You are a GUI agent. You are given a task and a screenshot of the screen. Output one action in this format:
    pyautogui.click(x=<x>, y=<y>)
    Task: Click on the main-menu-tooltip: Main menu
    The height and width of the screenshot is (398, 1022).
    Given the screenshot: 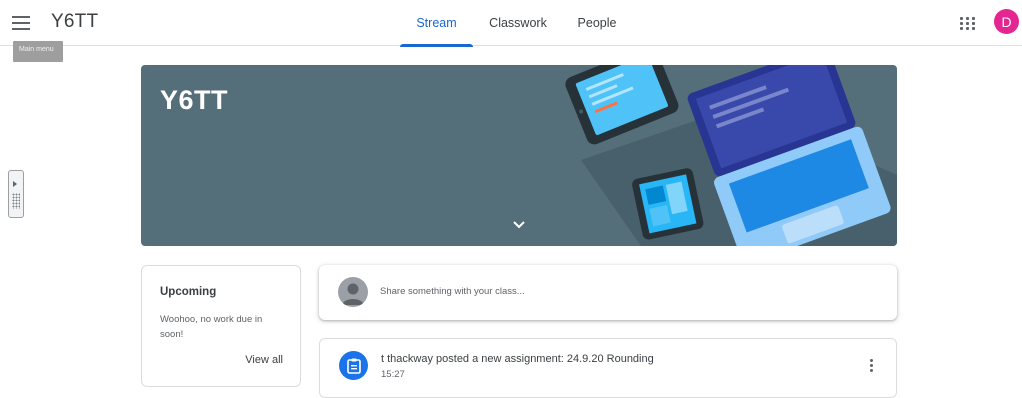 What is the action you would take?
    pyautogui.click(x=38, y=51)
    